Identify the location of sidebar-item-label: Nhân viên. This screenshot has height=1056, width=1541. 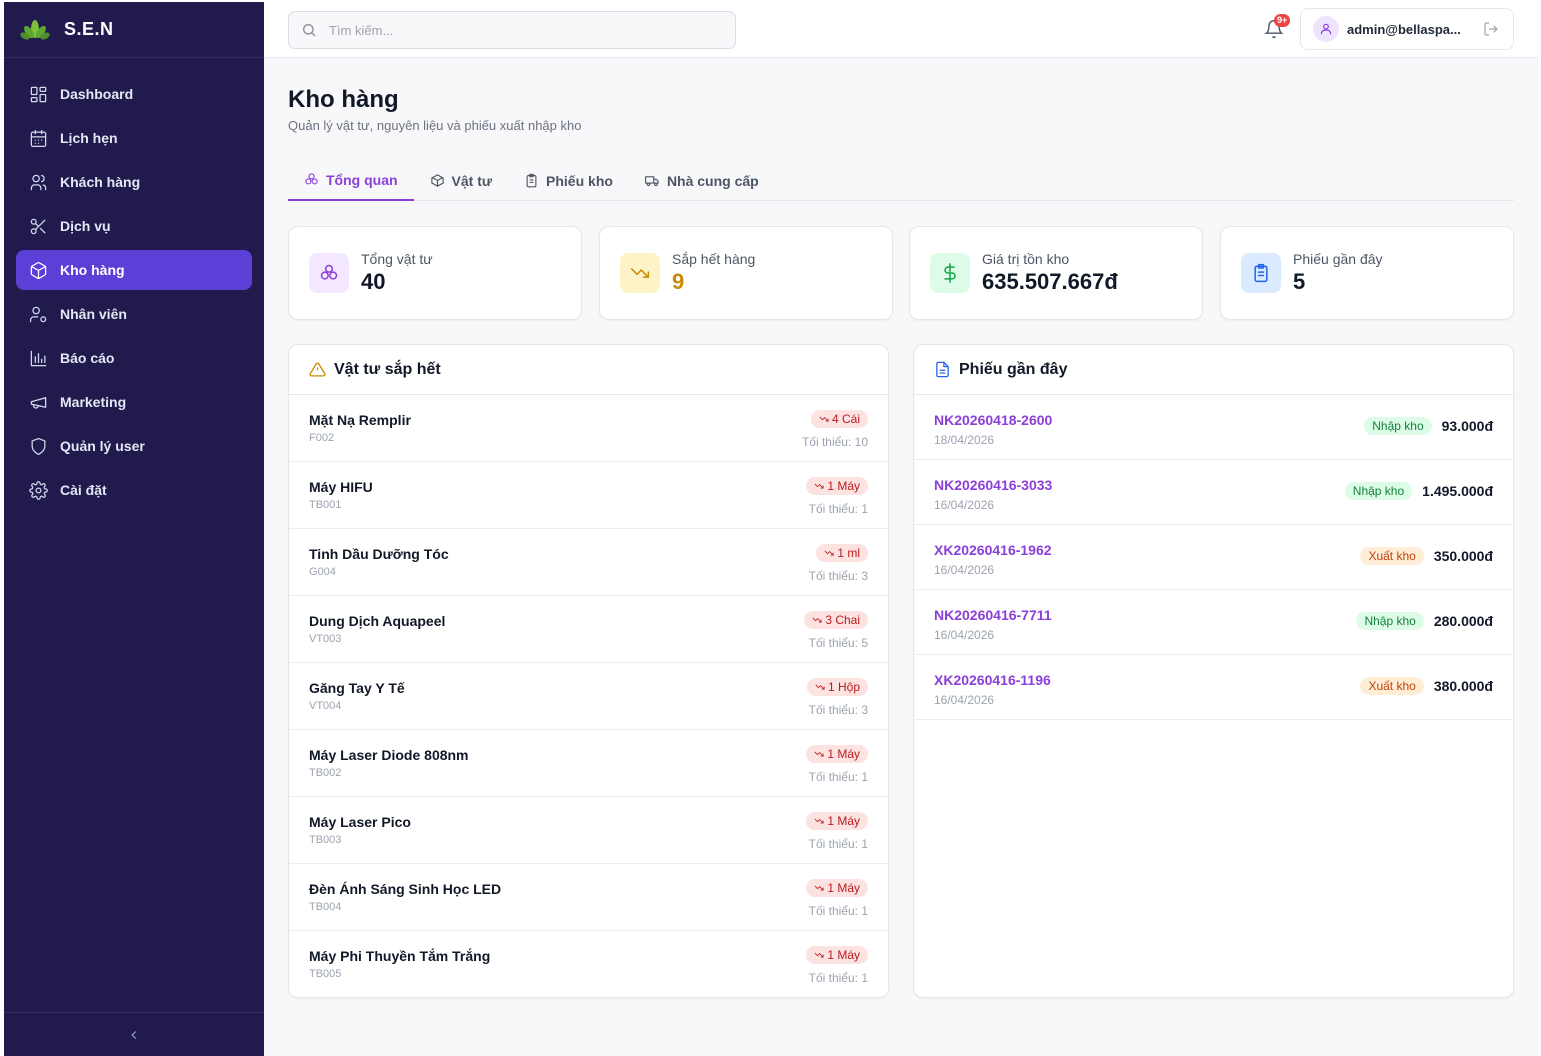
(93, 314).